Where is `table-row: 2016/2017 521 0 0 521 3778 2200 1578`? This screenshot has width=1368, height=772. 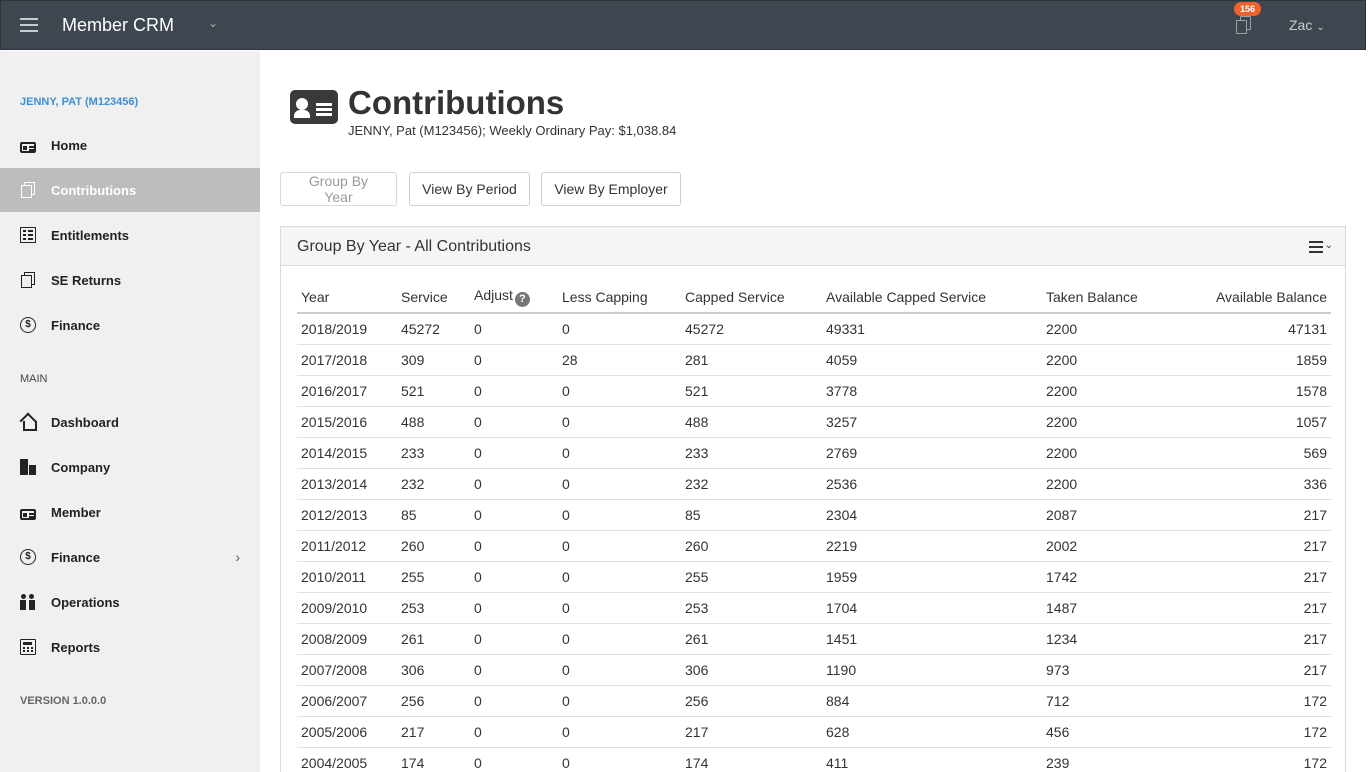 table-row: 2016/2017 521 0 0 521 3778 2200 1578 is located at coordinates (814, 391).